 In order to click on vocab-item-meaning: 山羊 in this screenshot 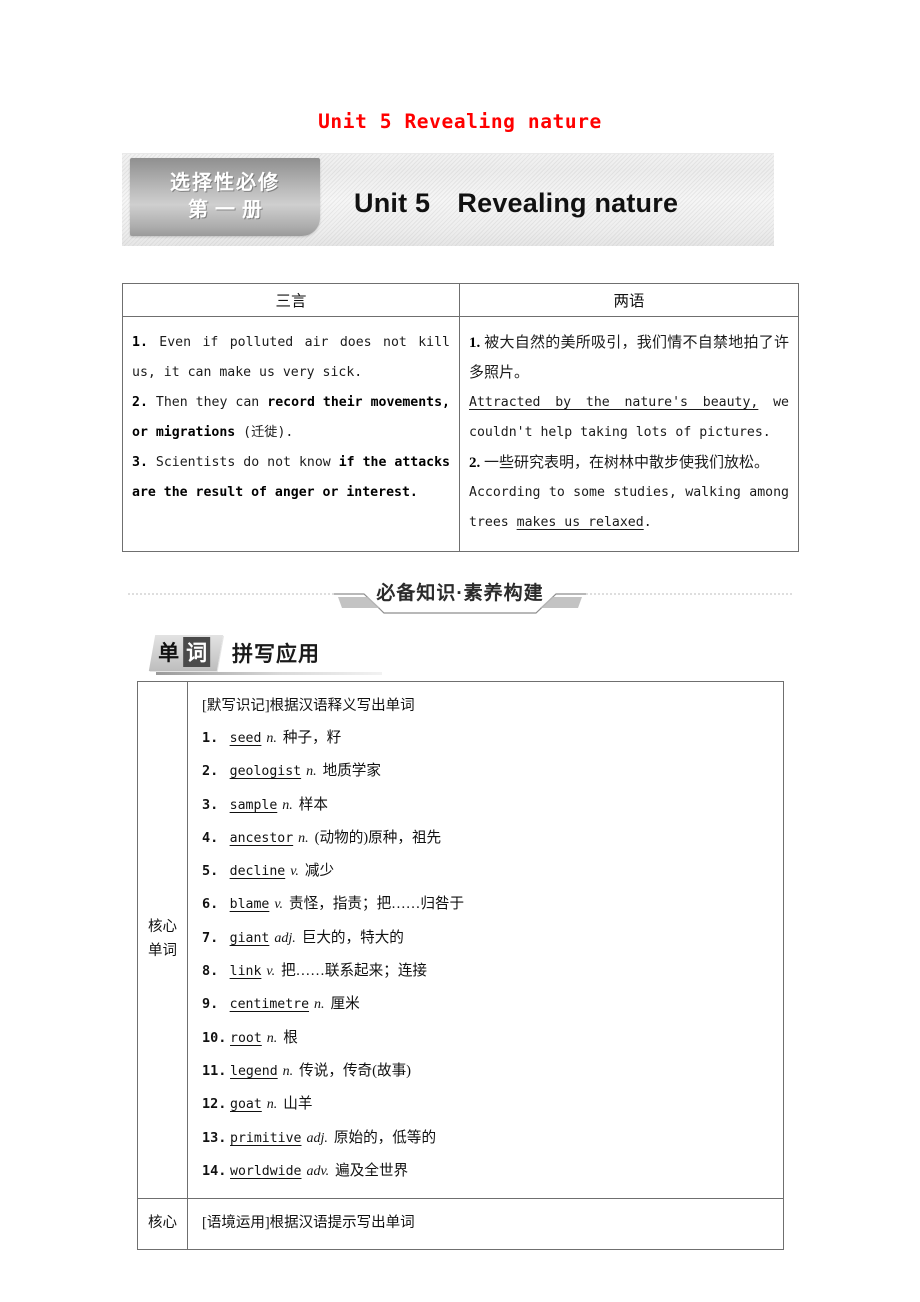, I will do `click(298, 1104)`.